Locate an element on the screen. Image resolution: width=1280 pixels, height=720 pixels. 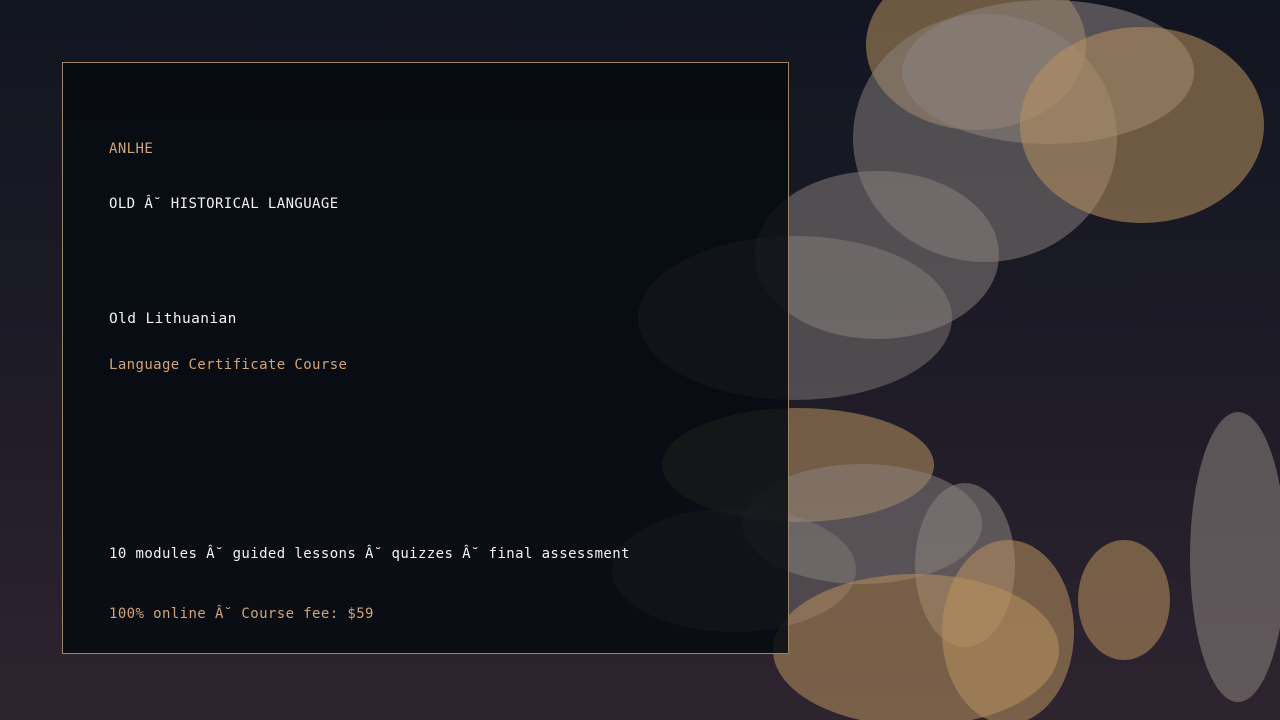
course-subtitle: Language Certificate Course is located at coordinates (228, 365).